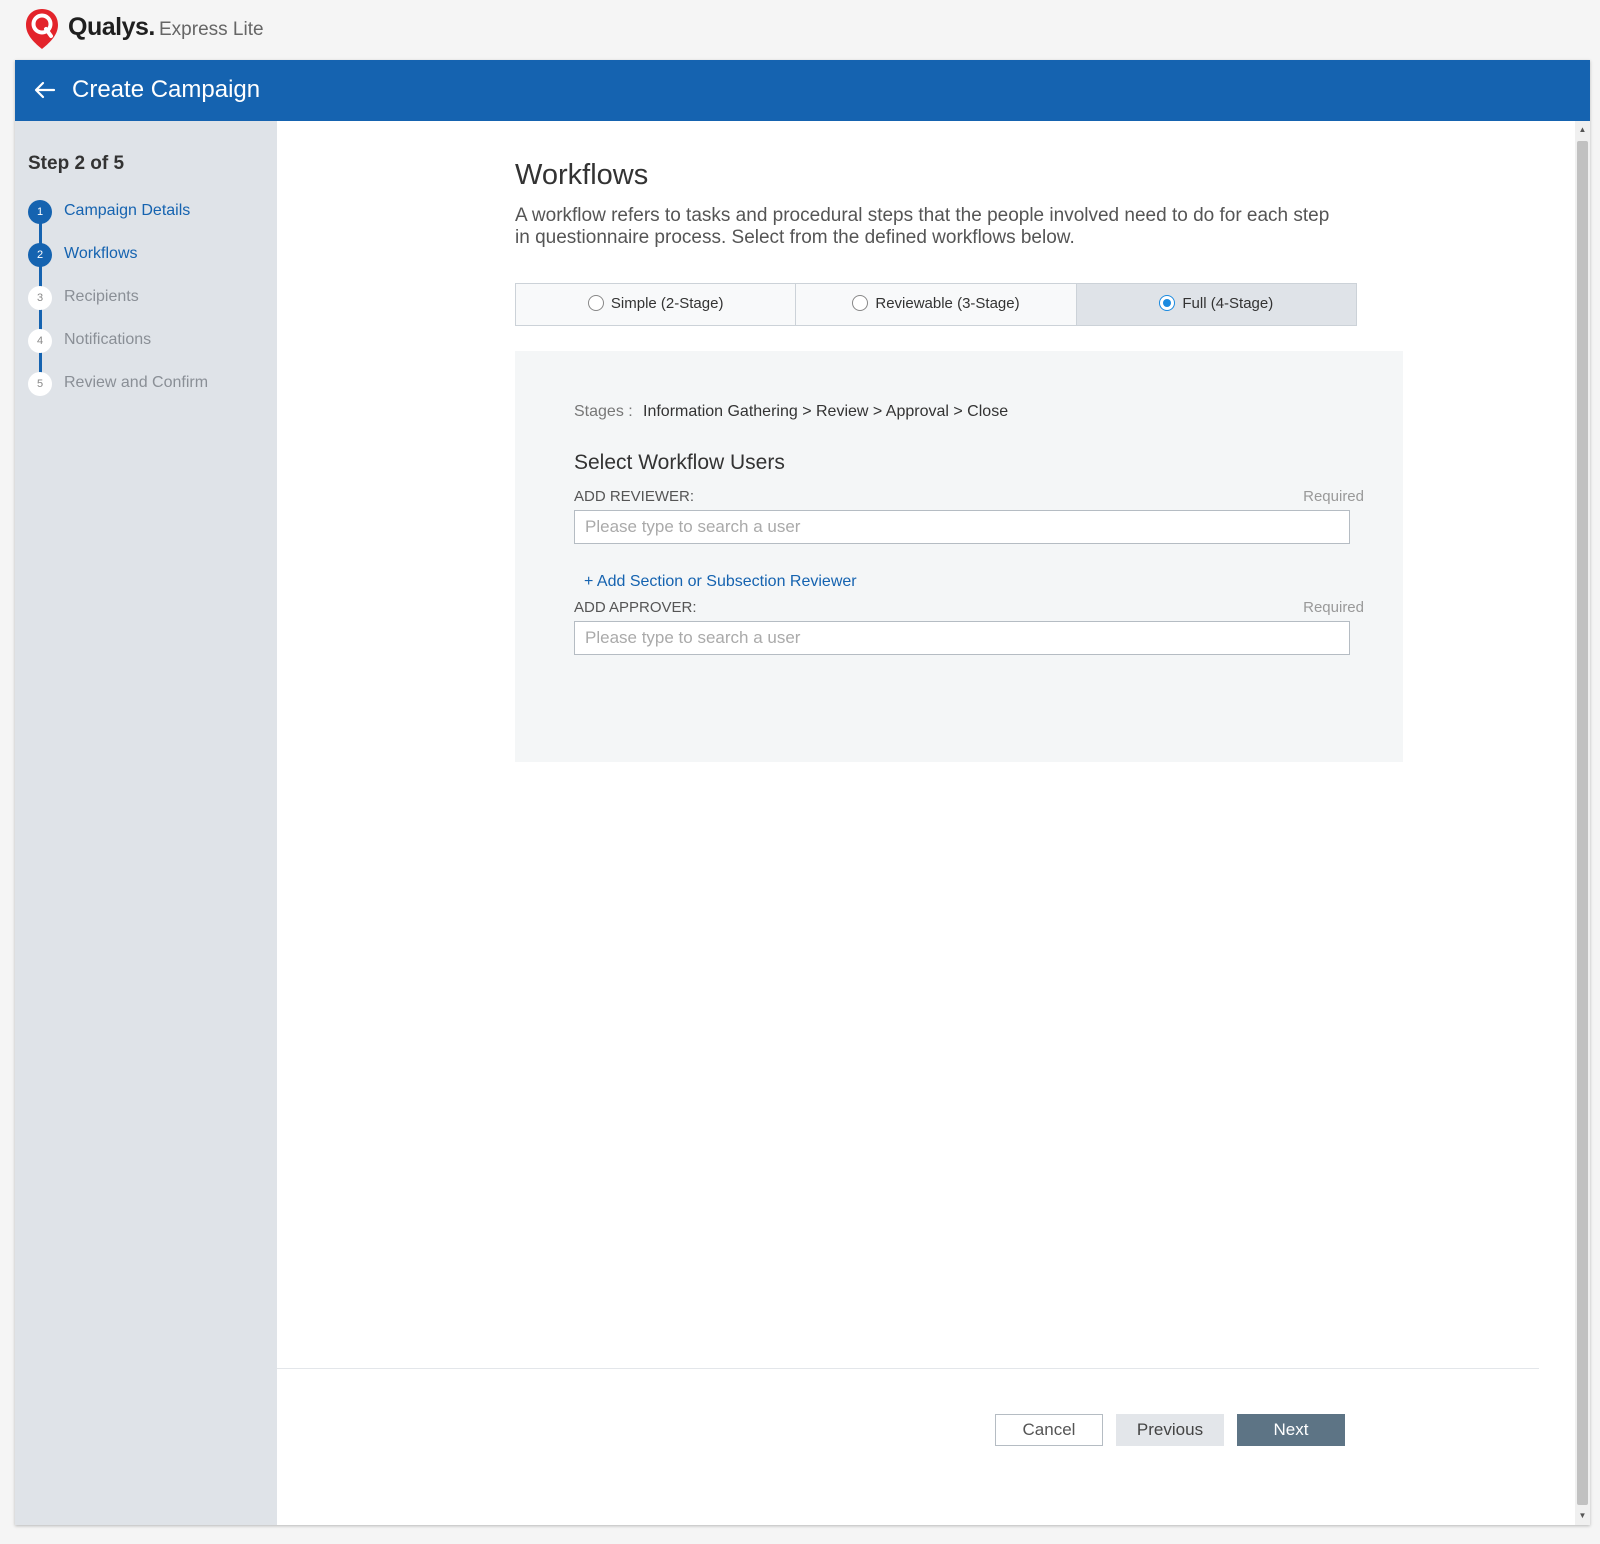  Describe the element at coordinates (166, 89) in the screenshot. I see `page-title: Create Campaign` at that location.